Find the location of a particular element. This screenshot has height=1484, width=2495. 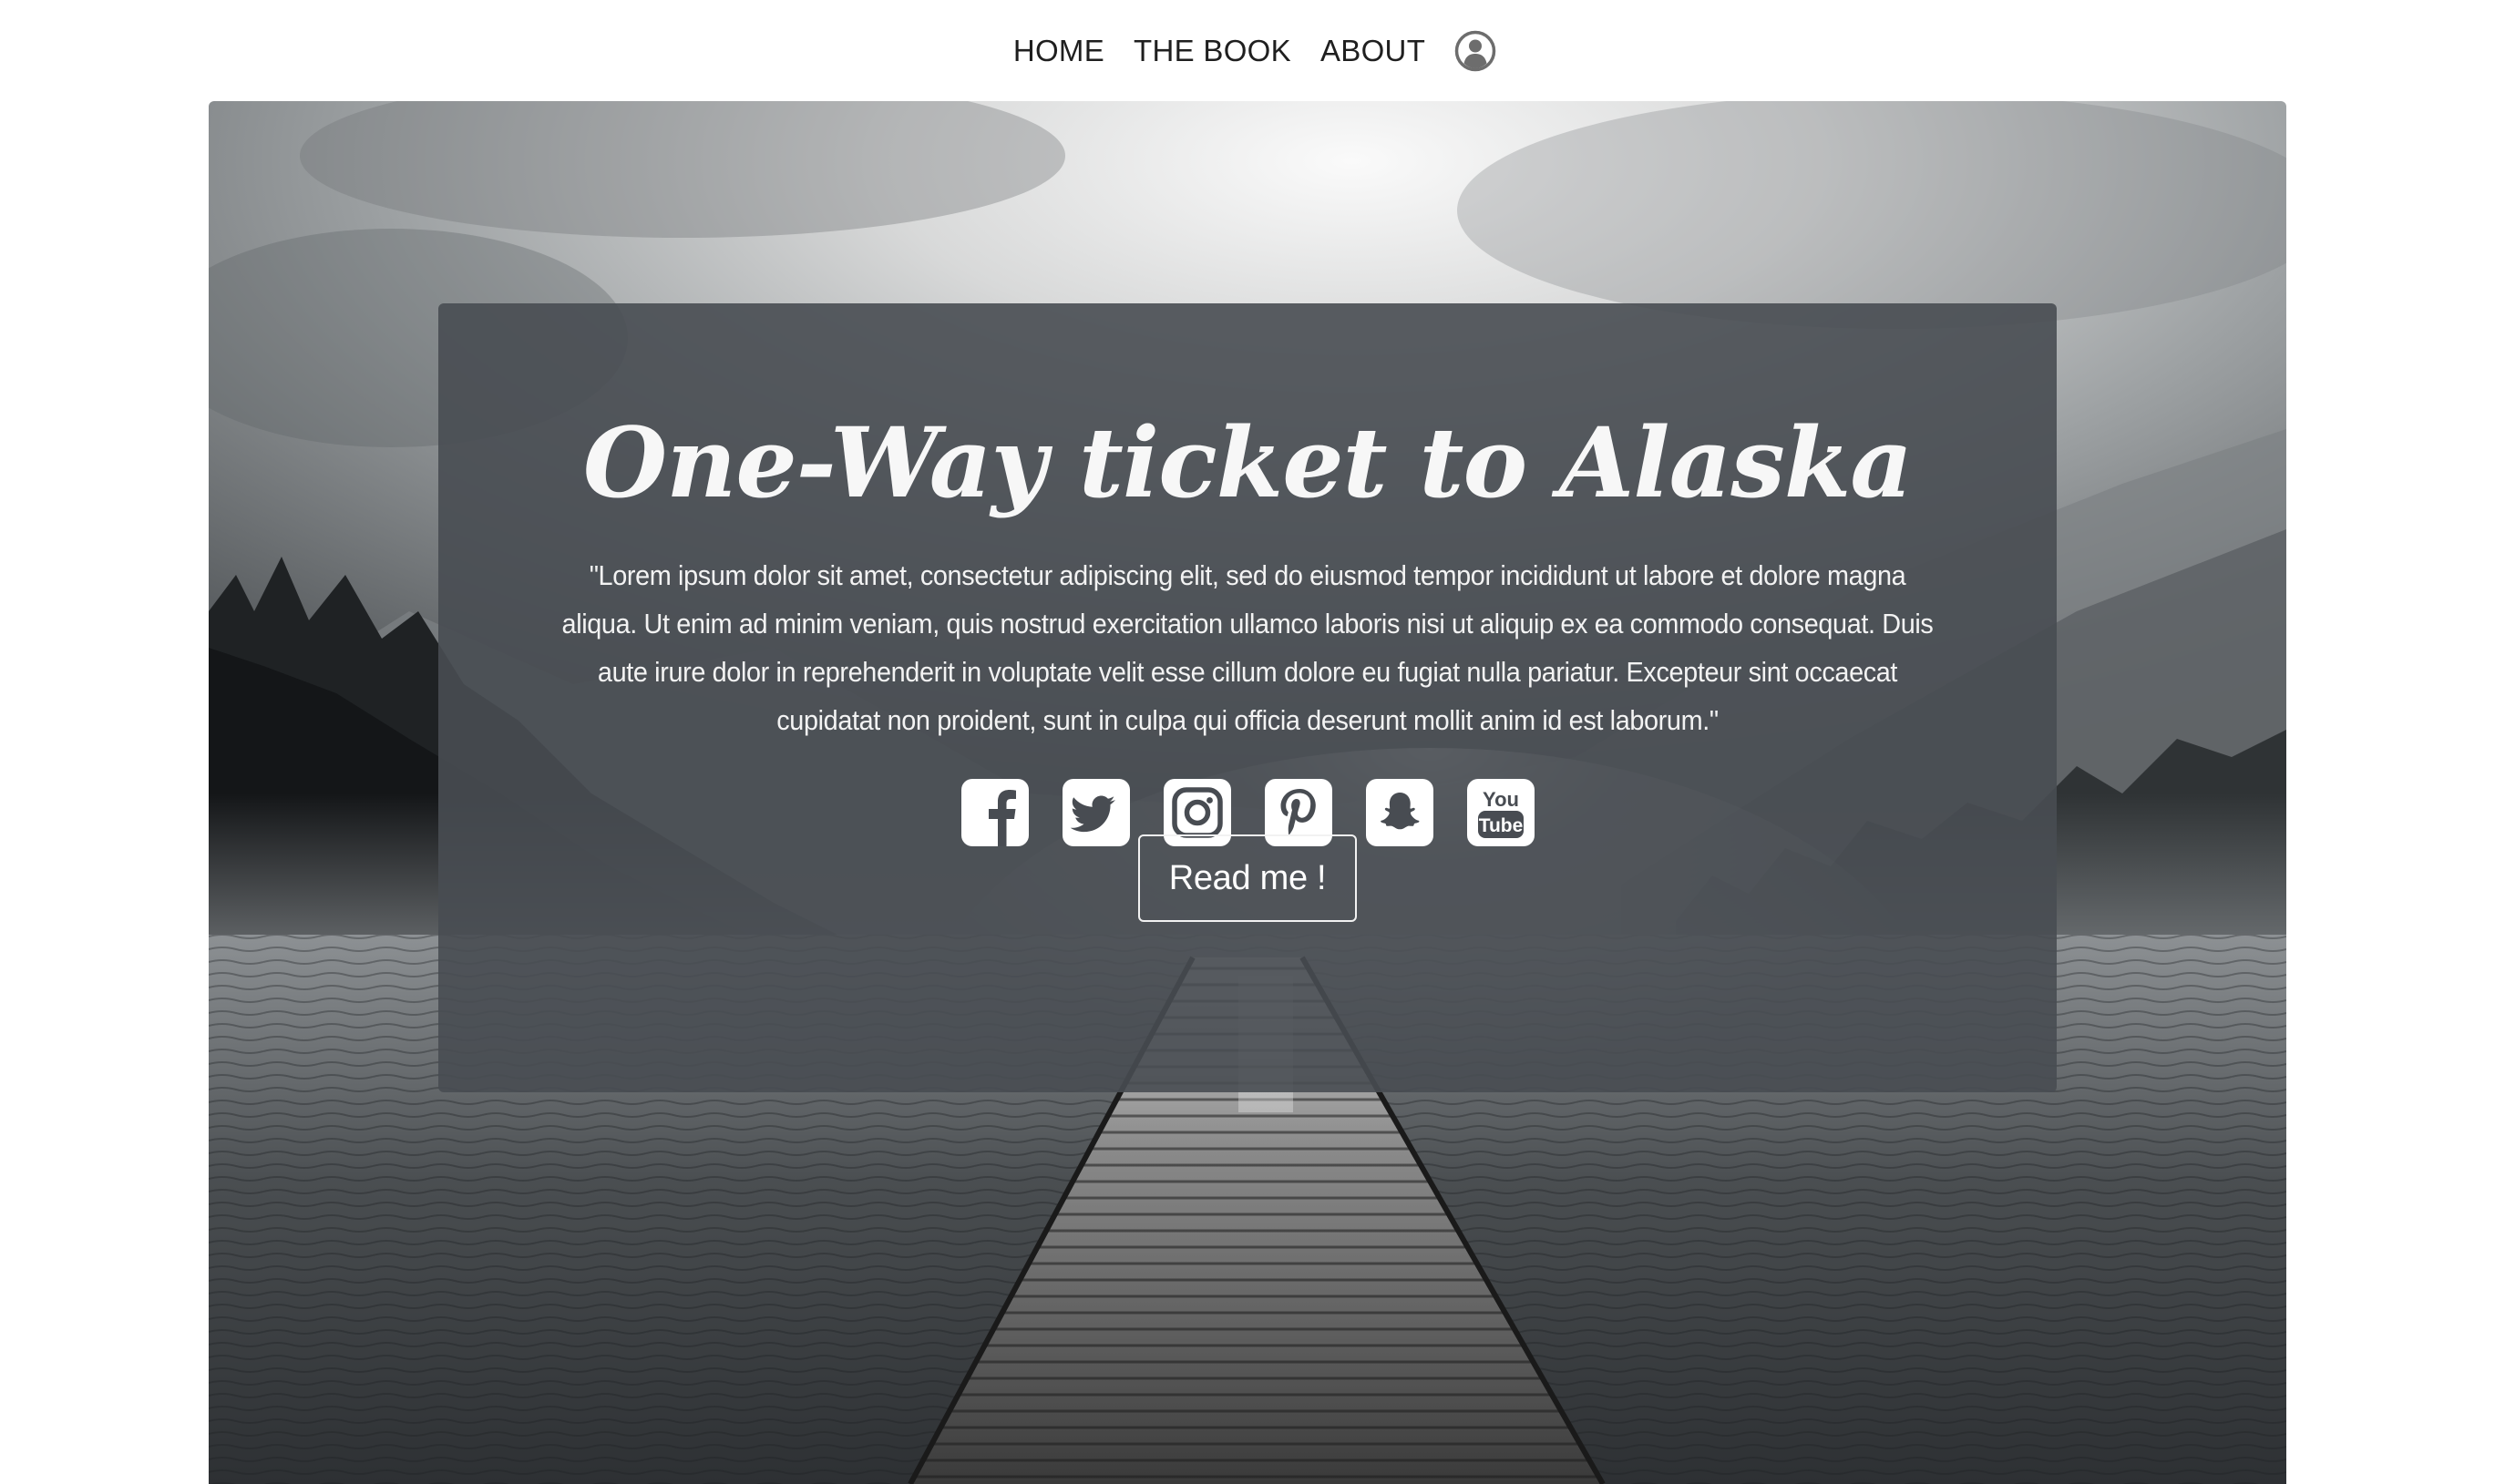

youtube-tube-text: Tube is located at coordinates (1500, 825).